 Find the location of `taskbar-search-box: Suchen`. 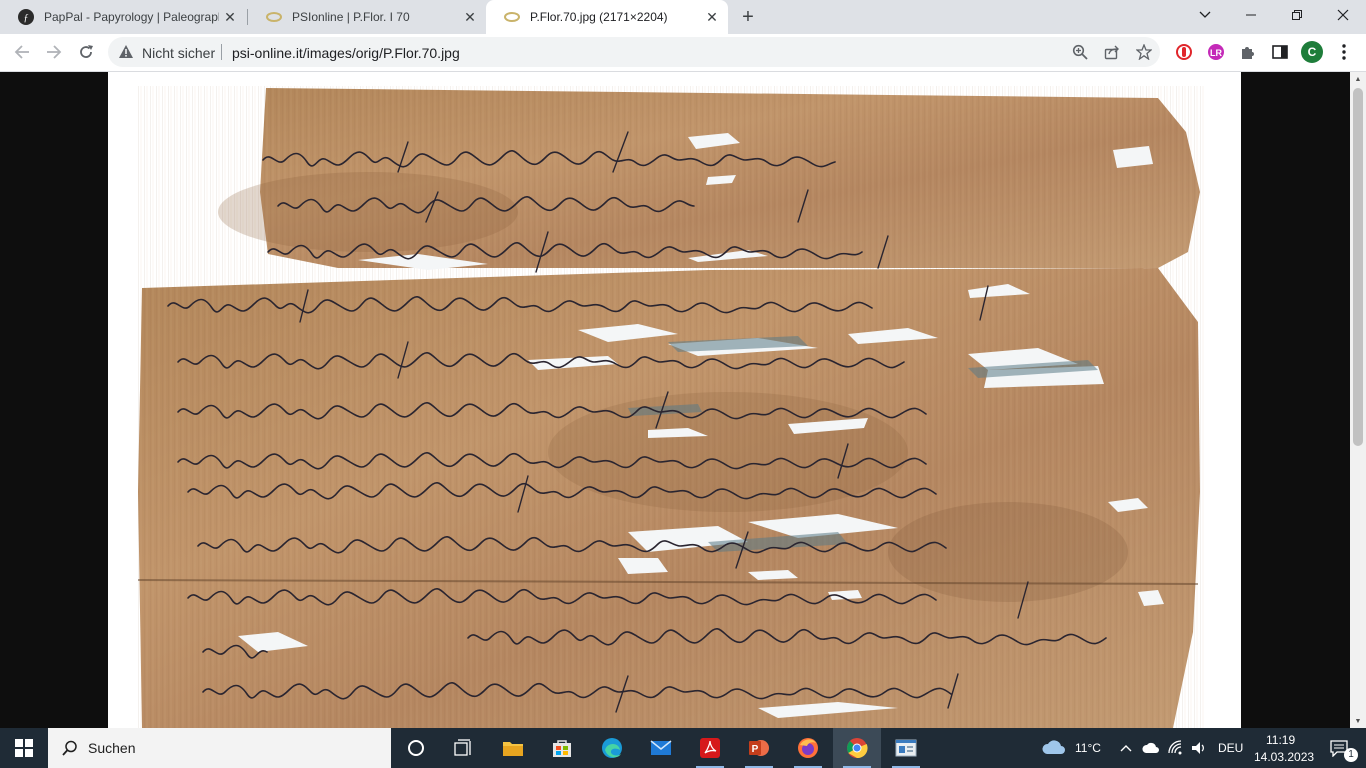

taskbar-search-box: Suchen is located at coordinates (219, 748).